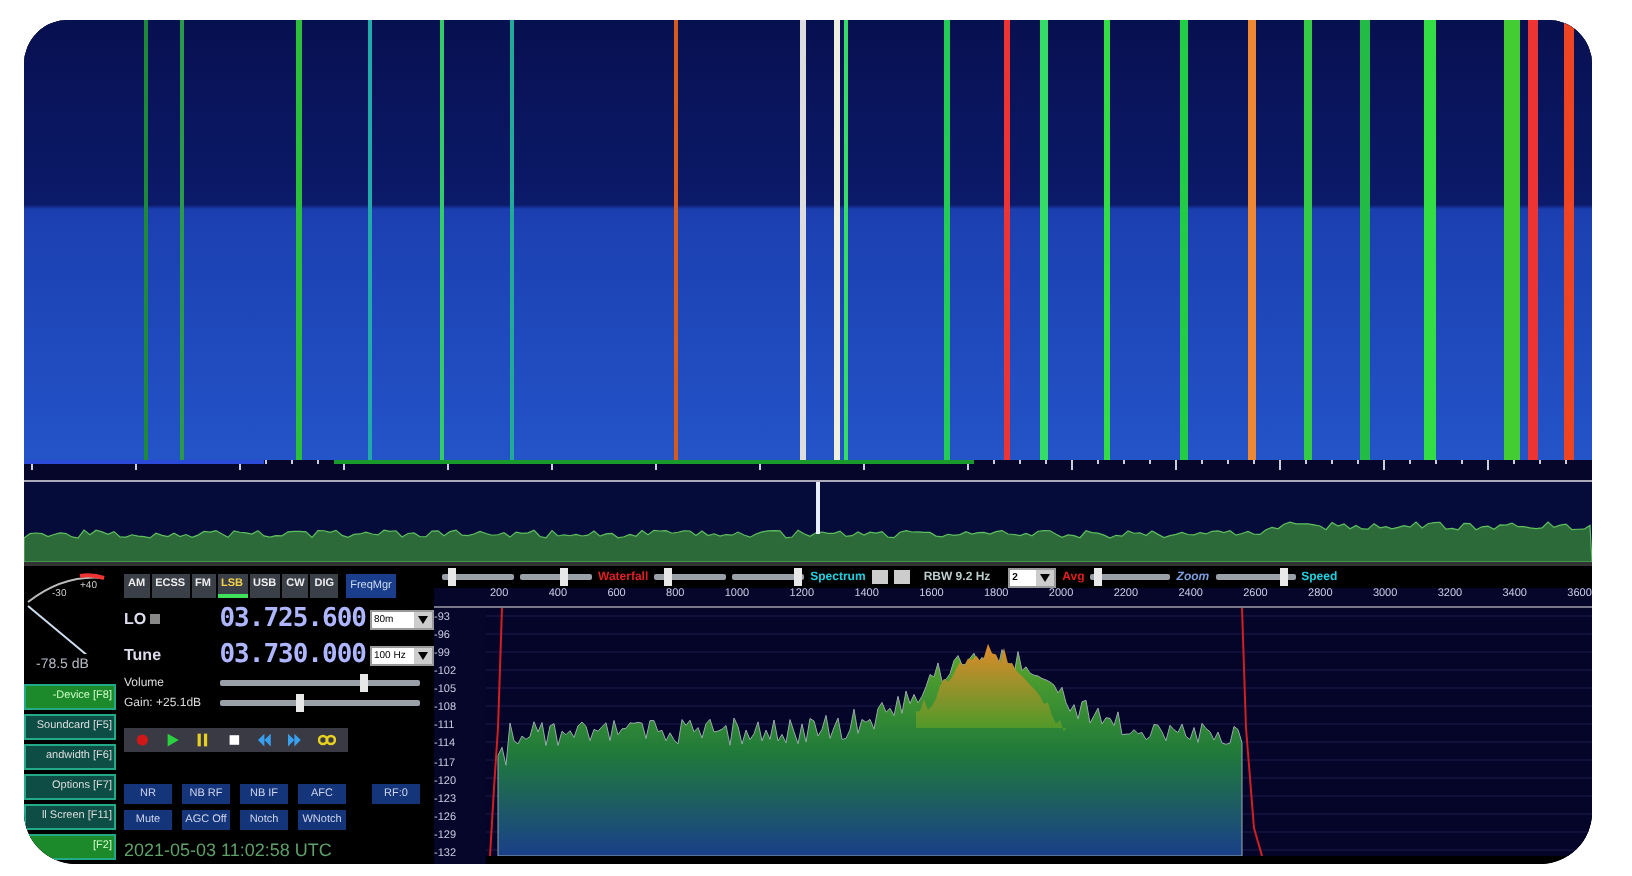  I want to click on frequency-display: 03.730.000, so click(271, 655).